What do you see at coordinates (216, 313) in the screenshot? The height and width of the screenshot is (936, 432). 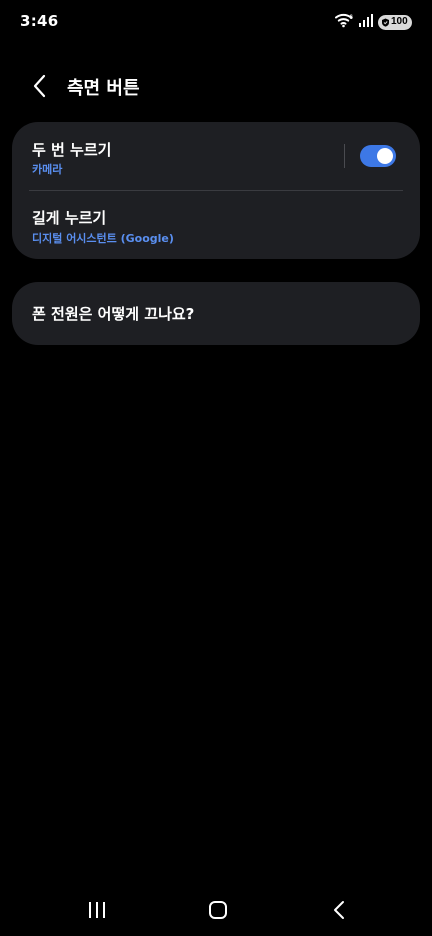 I see `power-off-faq-item: 폰 전원은 어떻게 끄나요?` at bounding box center [216, 313].